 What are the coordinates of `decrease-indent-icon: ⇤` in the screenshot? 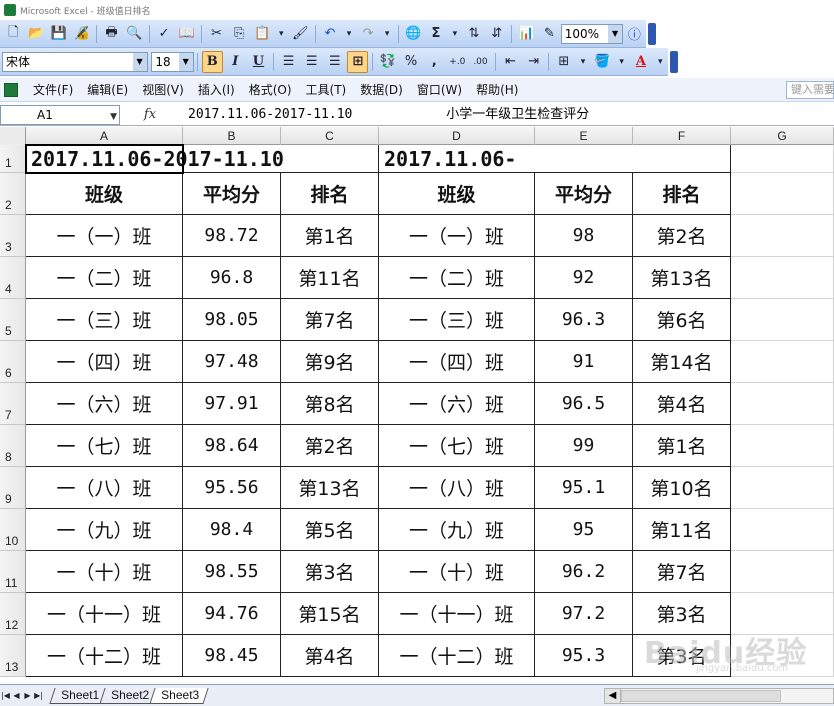 It's located at (510, 62).